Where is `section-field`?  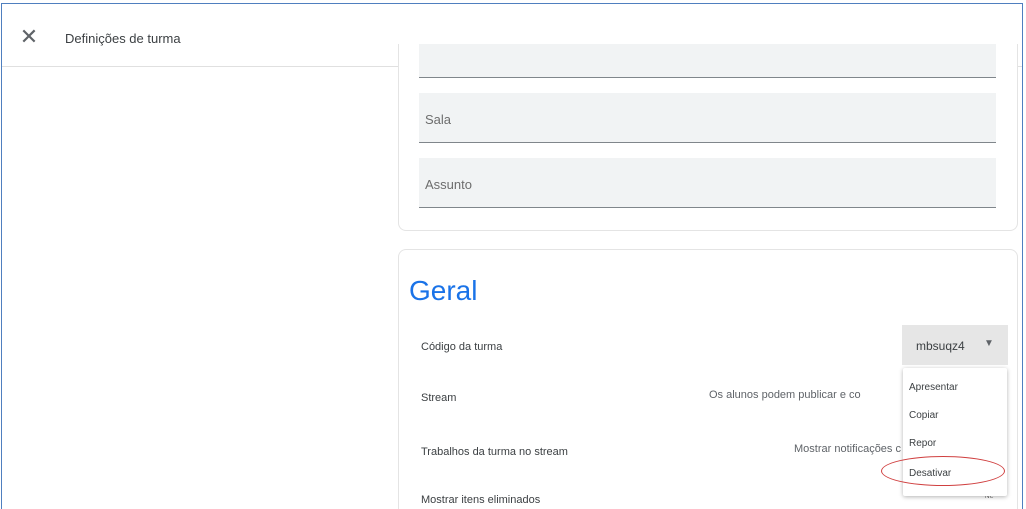
section-field is located at coordinates (707, 61).